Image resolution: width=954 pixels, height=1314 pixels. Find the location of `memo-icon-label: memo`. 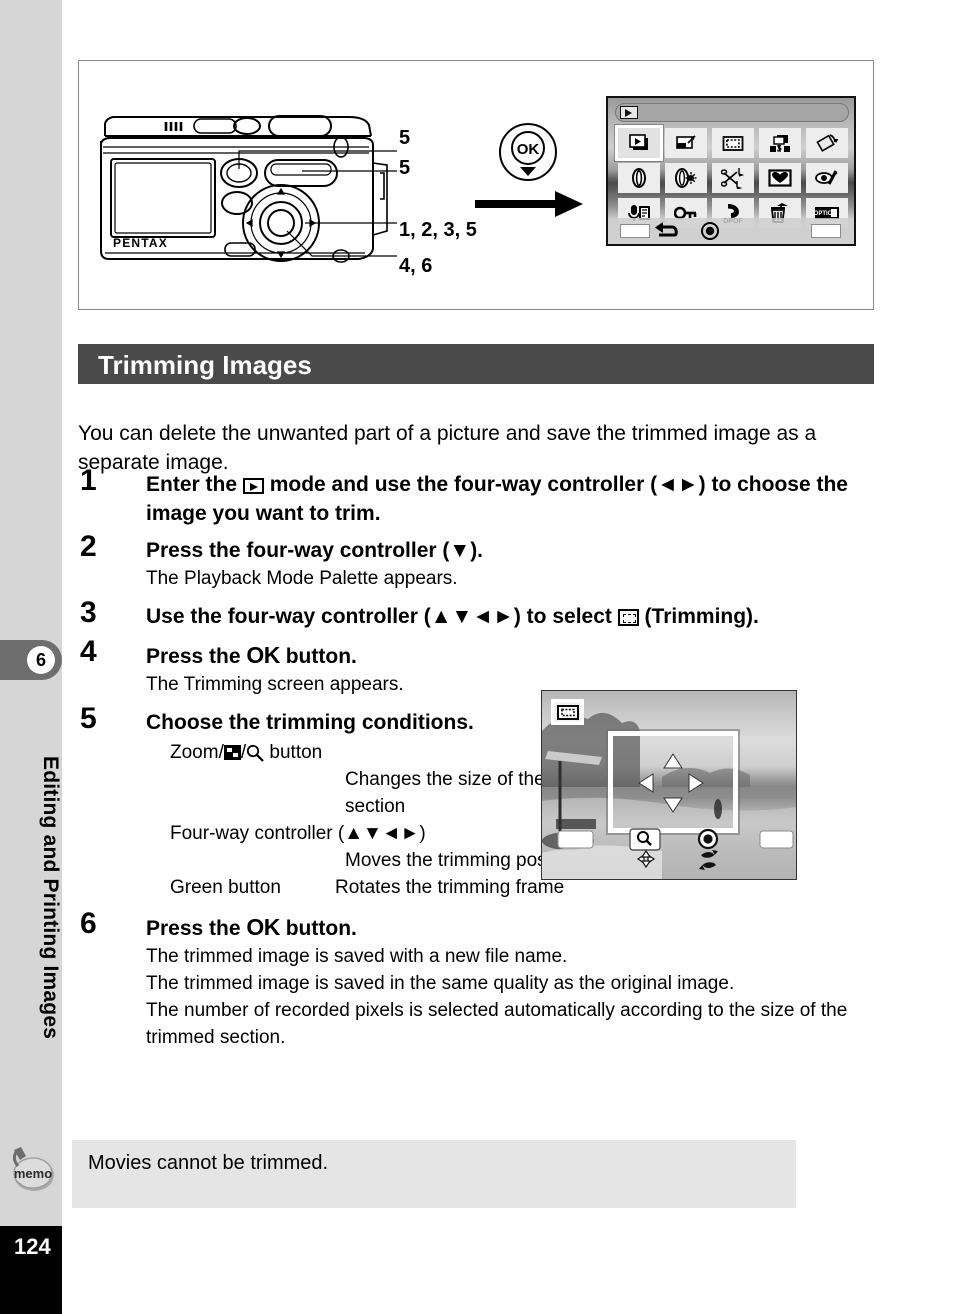

memo-icon-label: memo is located at coordinates (33, 1173).